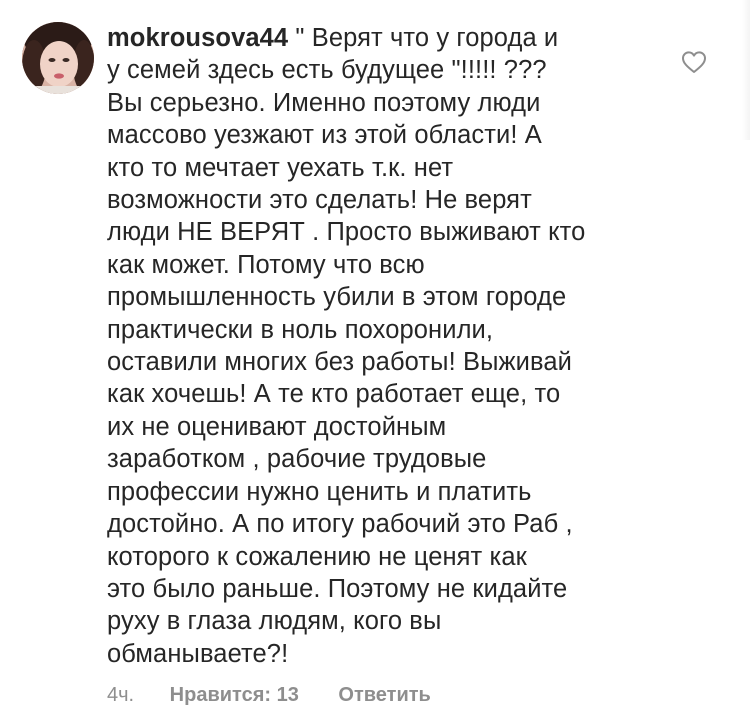 This screenshot has width=750, height=707. I want to click on comment-line: достойно. А по итогу рабочий это Раб ,, so click(340, 524).